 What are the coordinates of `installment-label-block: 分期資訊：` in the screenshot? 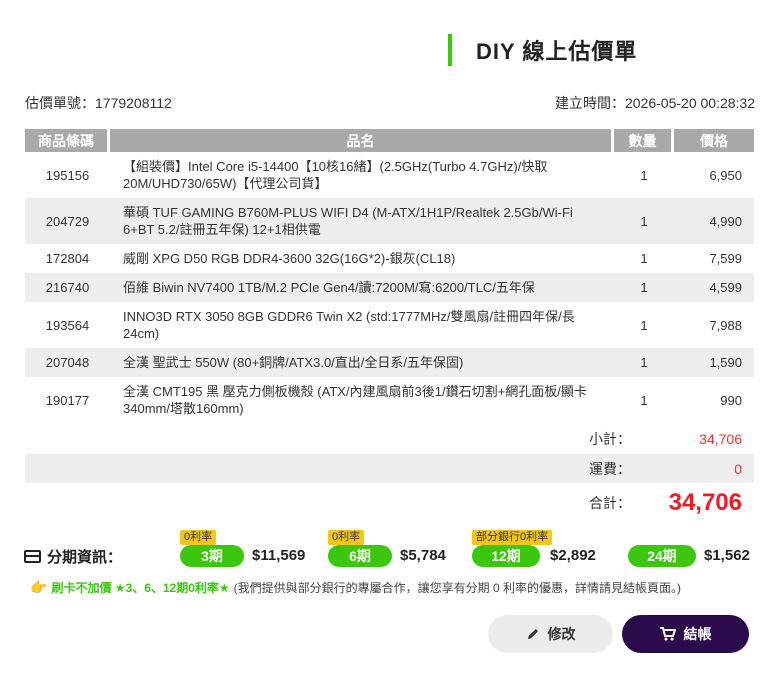 It's located at (73, 556).